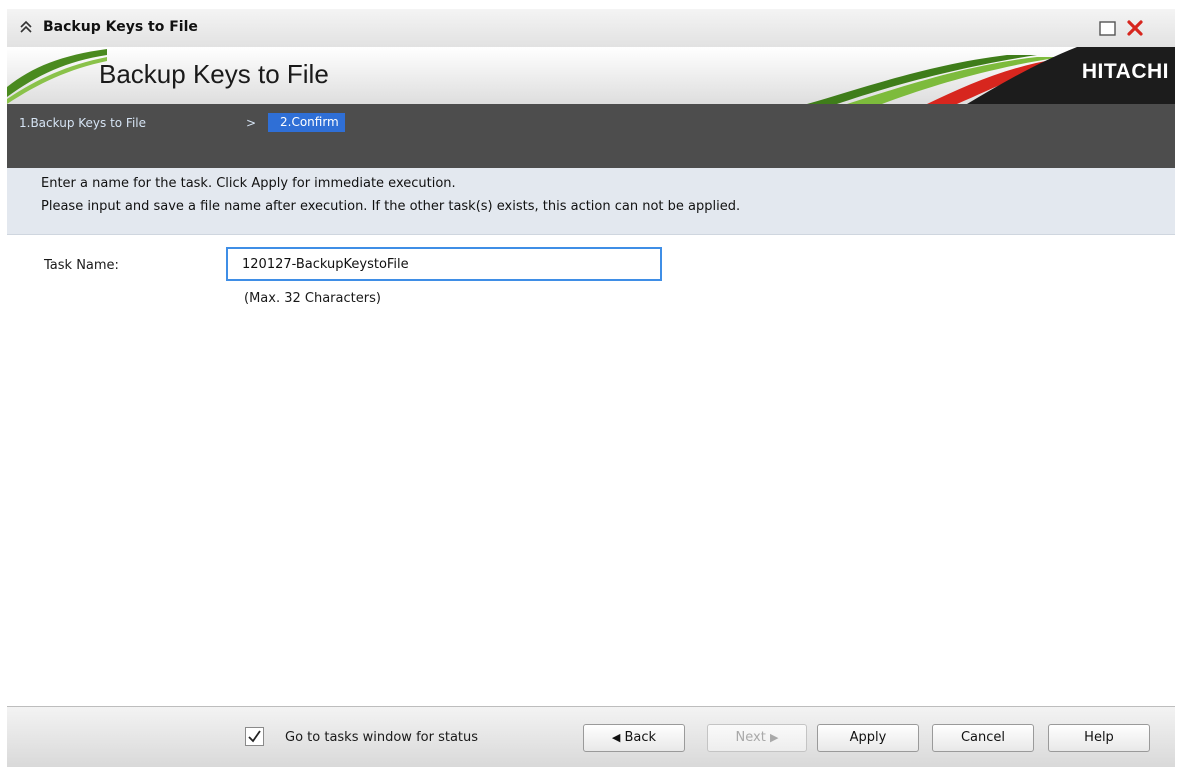 This screenshot has height=767, width=1183. I want to click on apply-button: Apply, so click(868, 738).